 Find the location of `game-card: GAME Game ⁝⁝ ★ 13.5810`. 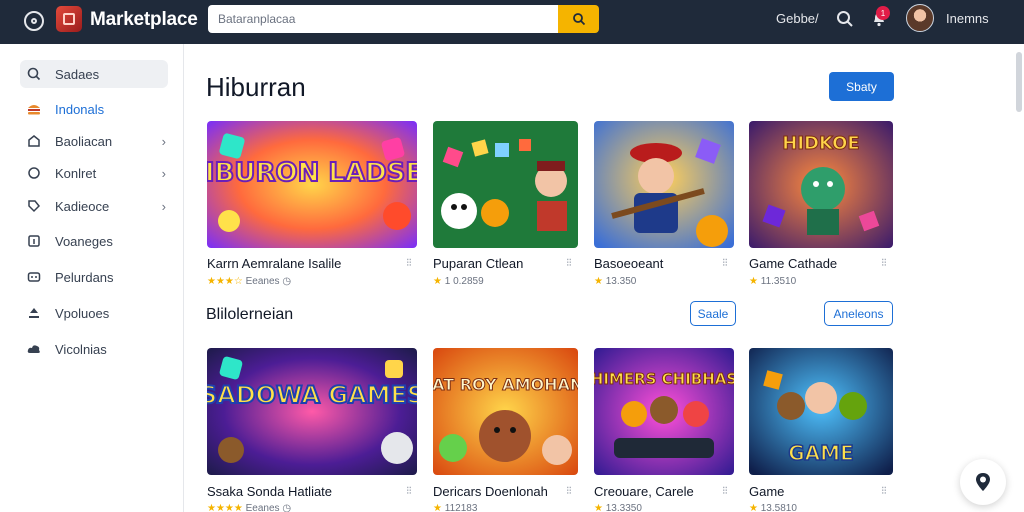

game-card: GAME Game ⁝⁝ ★ 13.5810 is located at coordinates (821, 430).